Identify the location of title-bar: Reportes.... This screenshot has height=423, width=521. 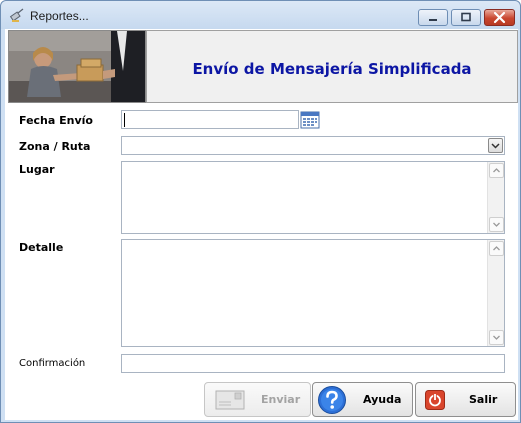
(260, 15).